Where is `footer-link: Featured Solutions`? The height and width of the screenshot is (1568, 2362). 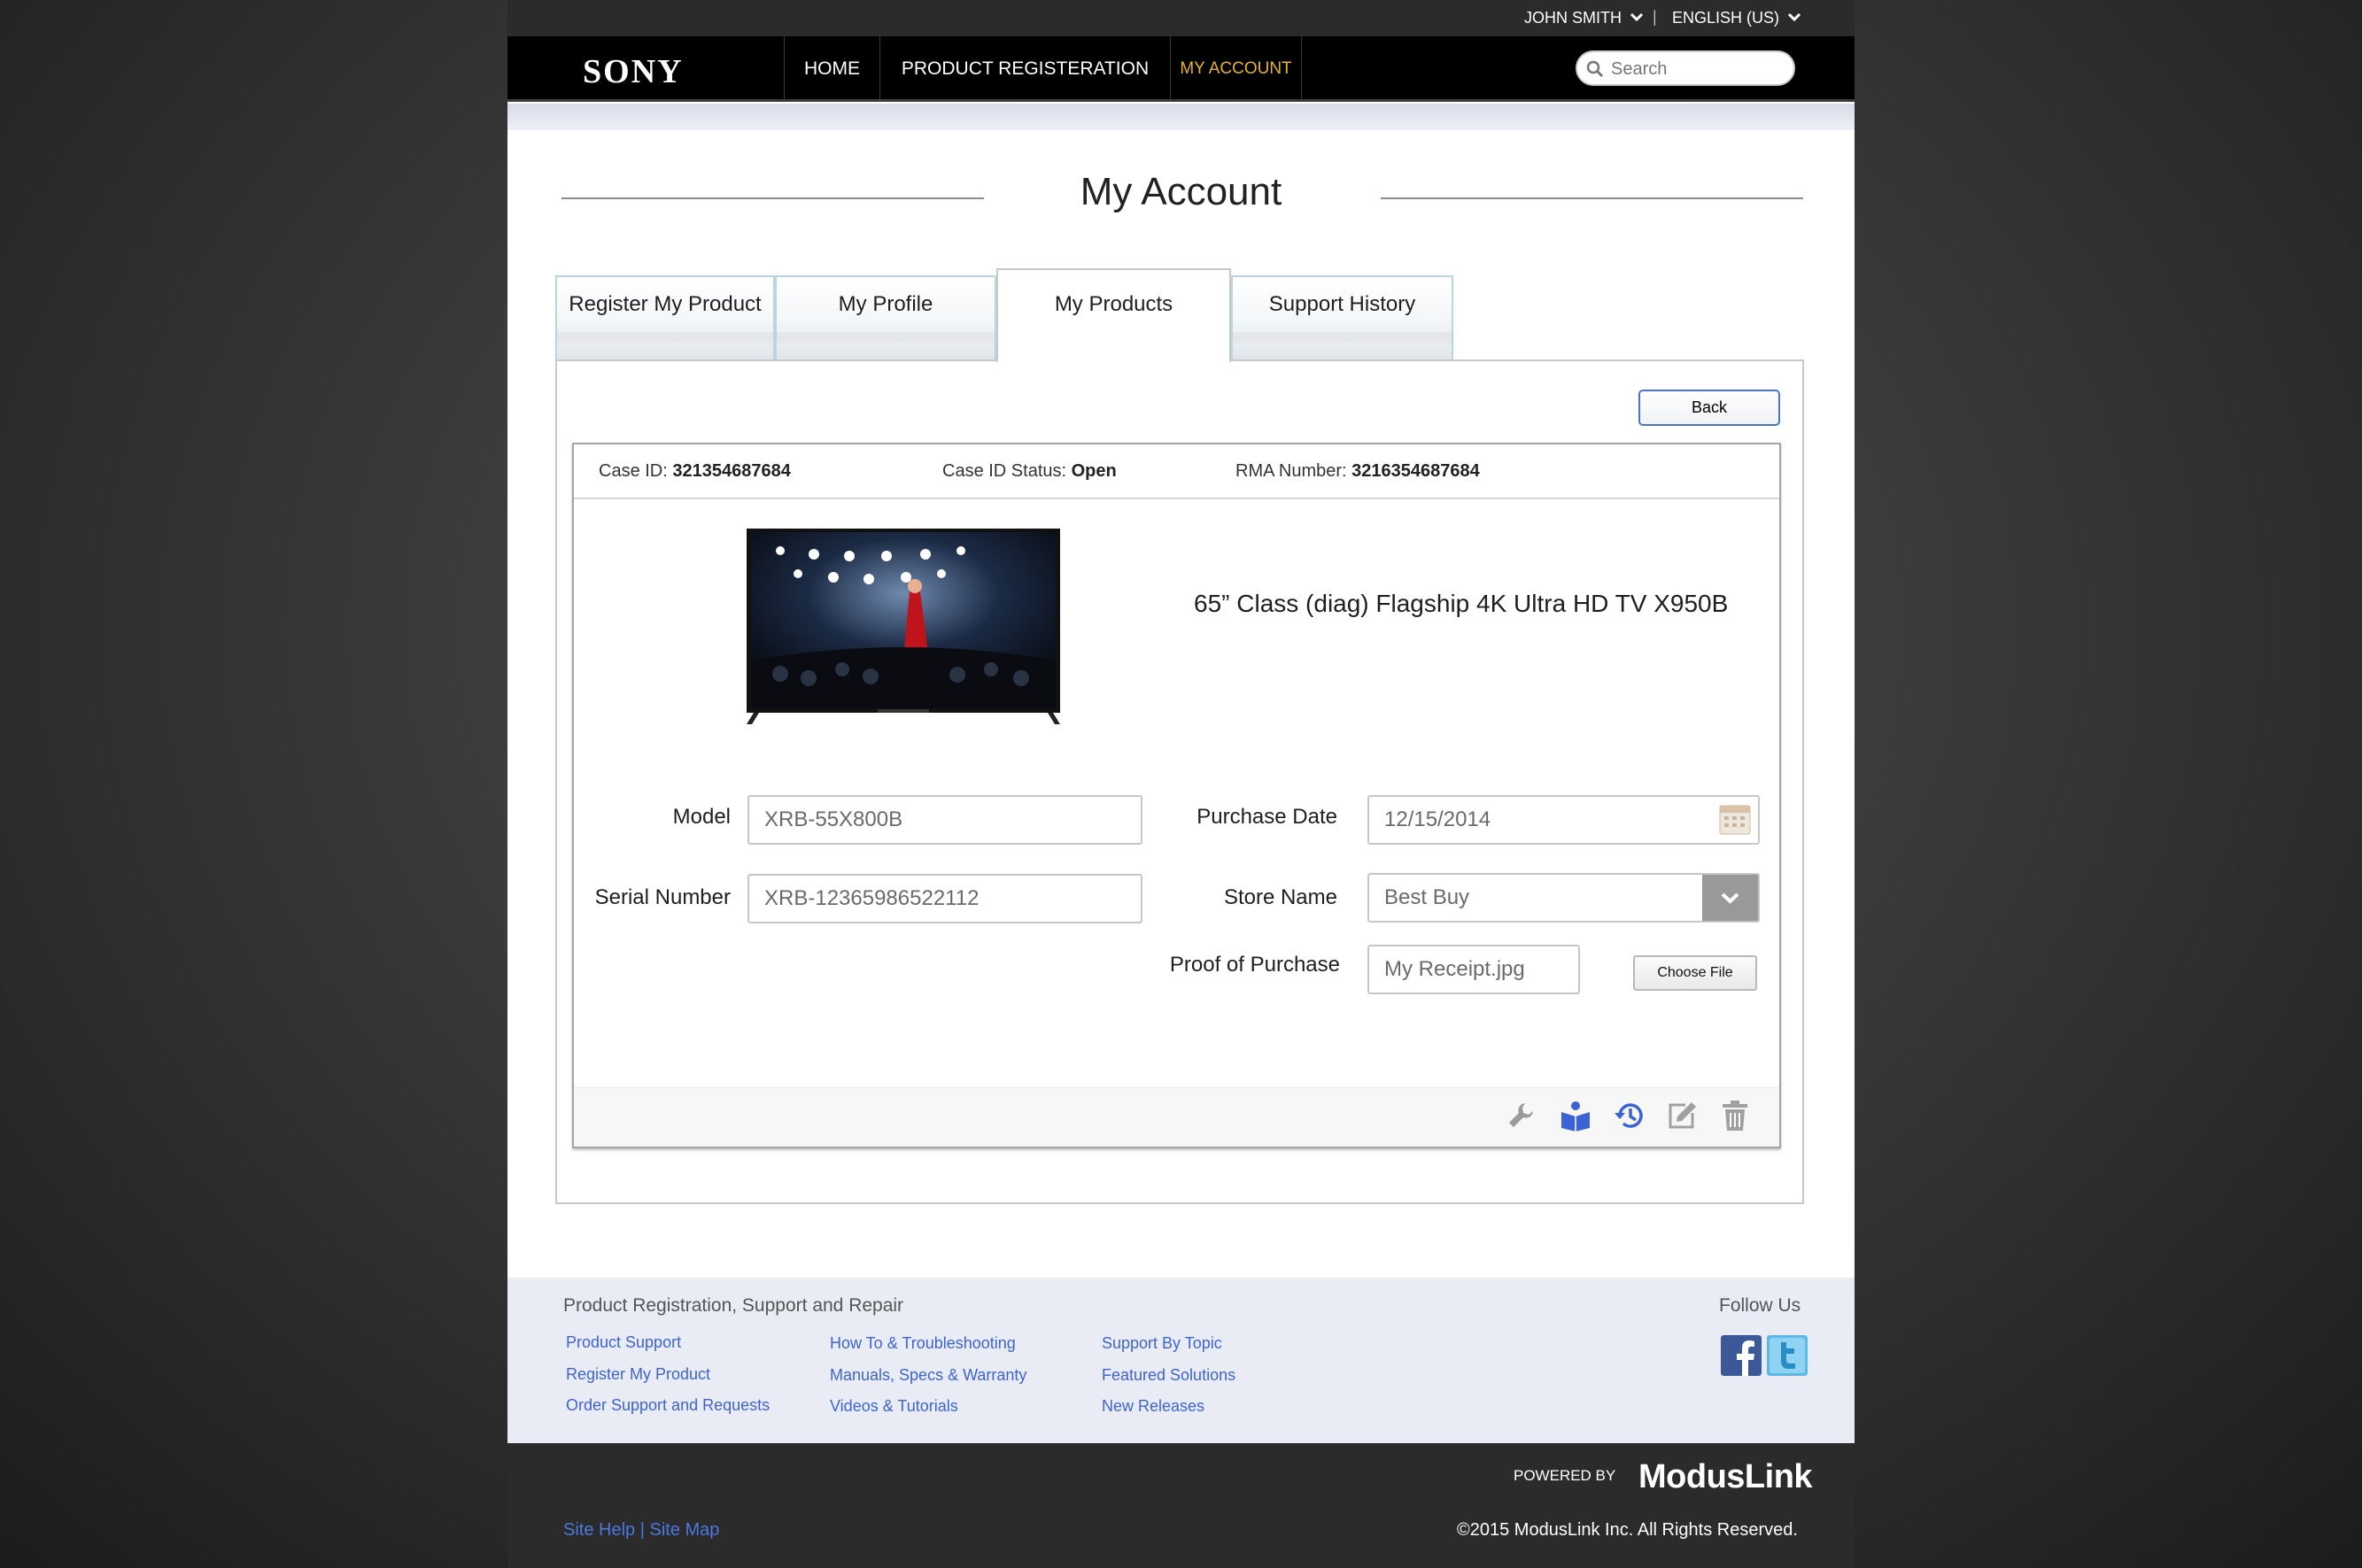 footer-link: Featured Solutions is located at coordinates (1169, 1376).